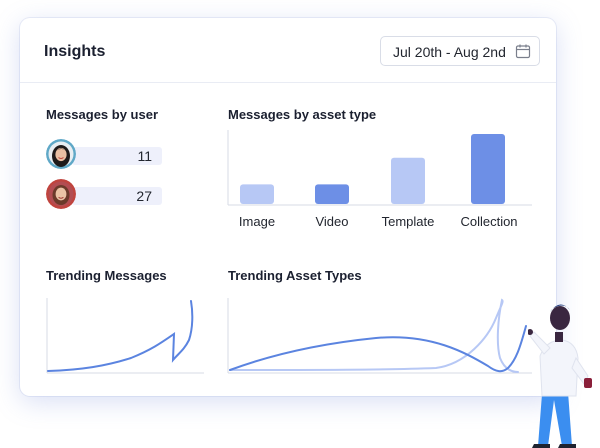  What do you see at coordinates (523, 51) in the screenshot?
I see `calendar-icon` at bounding box center [523, 51].